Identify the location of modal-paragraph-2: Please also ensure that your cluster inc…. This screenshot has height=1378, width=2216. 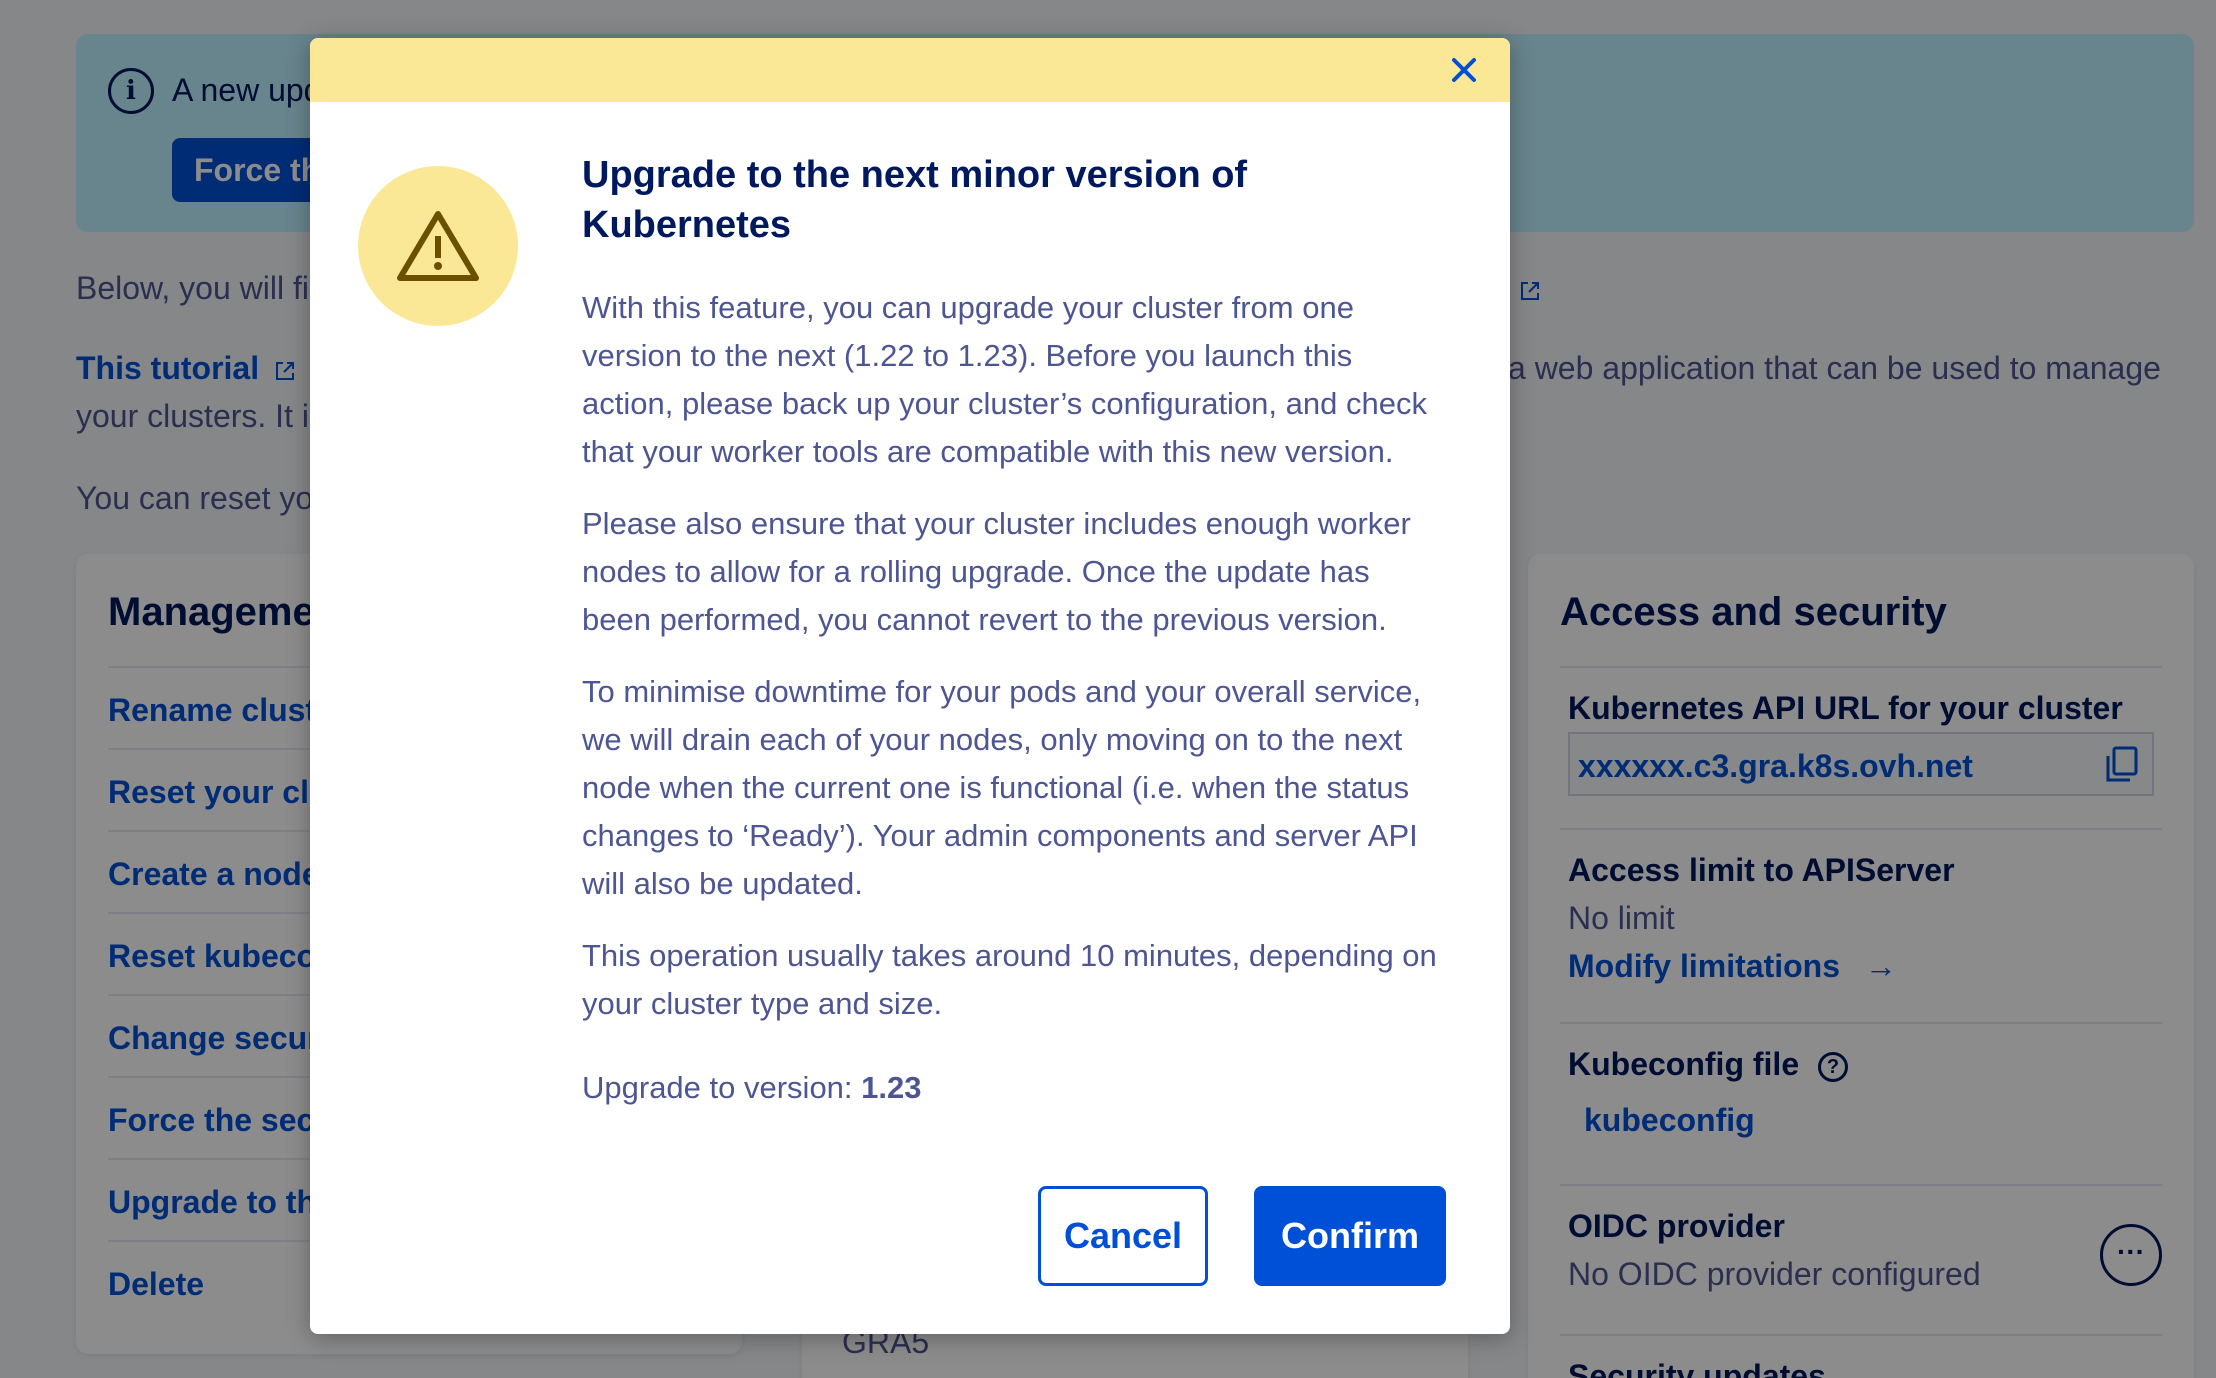
(996, 571).